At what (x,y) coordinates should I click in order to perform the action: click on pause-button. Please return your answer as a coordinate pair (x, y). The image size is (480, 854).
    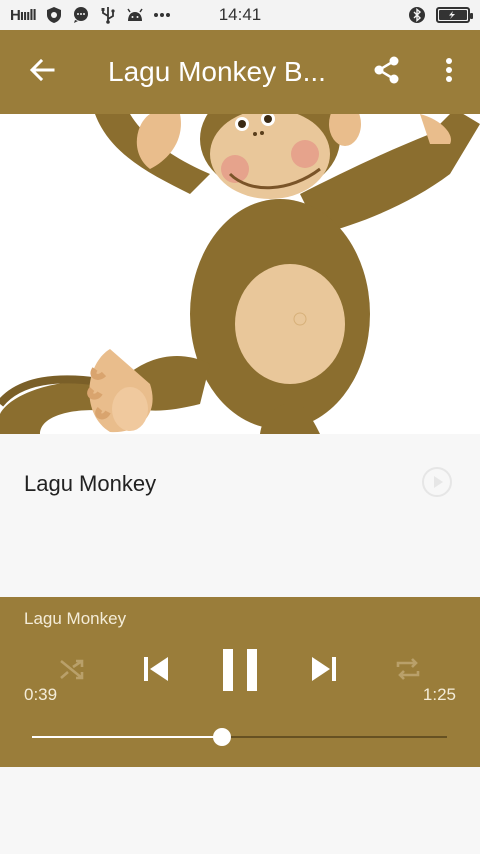
    Looking at the image, I should click on (240, 672).